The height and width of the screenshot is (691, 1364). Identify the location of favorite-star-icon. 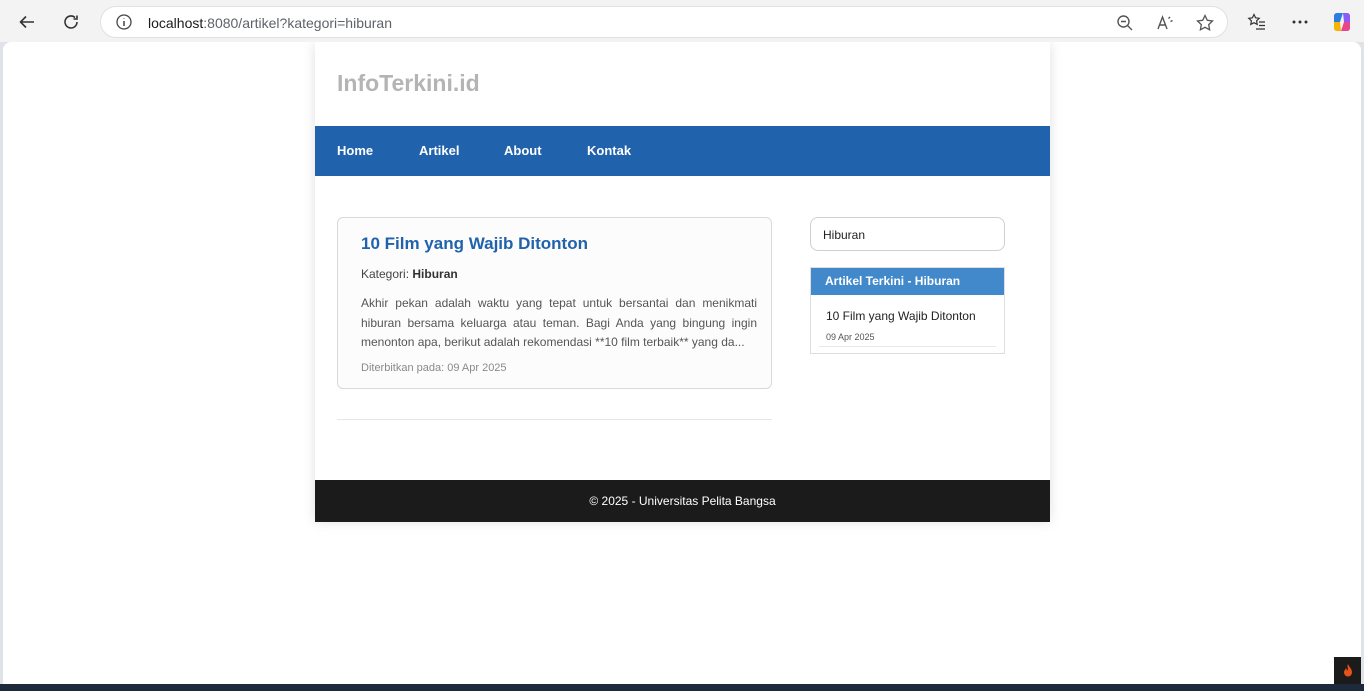
(1205, 23).